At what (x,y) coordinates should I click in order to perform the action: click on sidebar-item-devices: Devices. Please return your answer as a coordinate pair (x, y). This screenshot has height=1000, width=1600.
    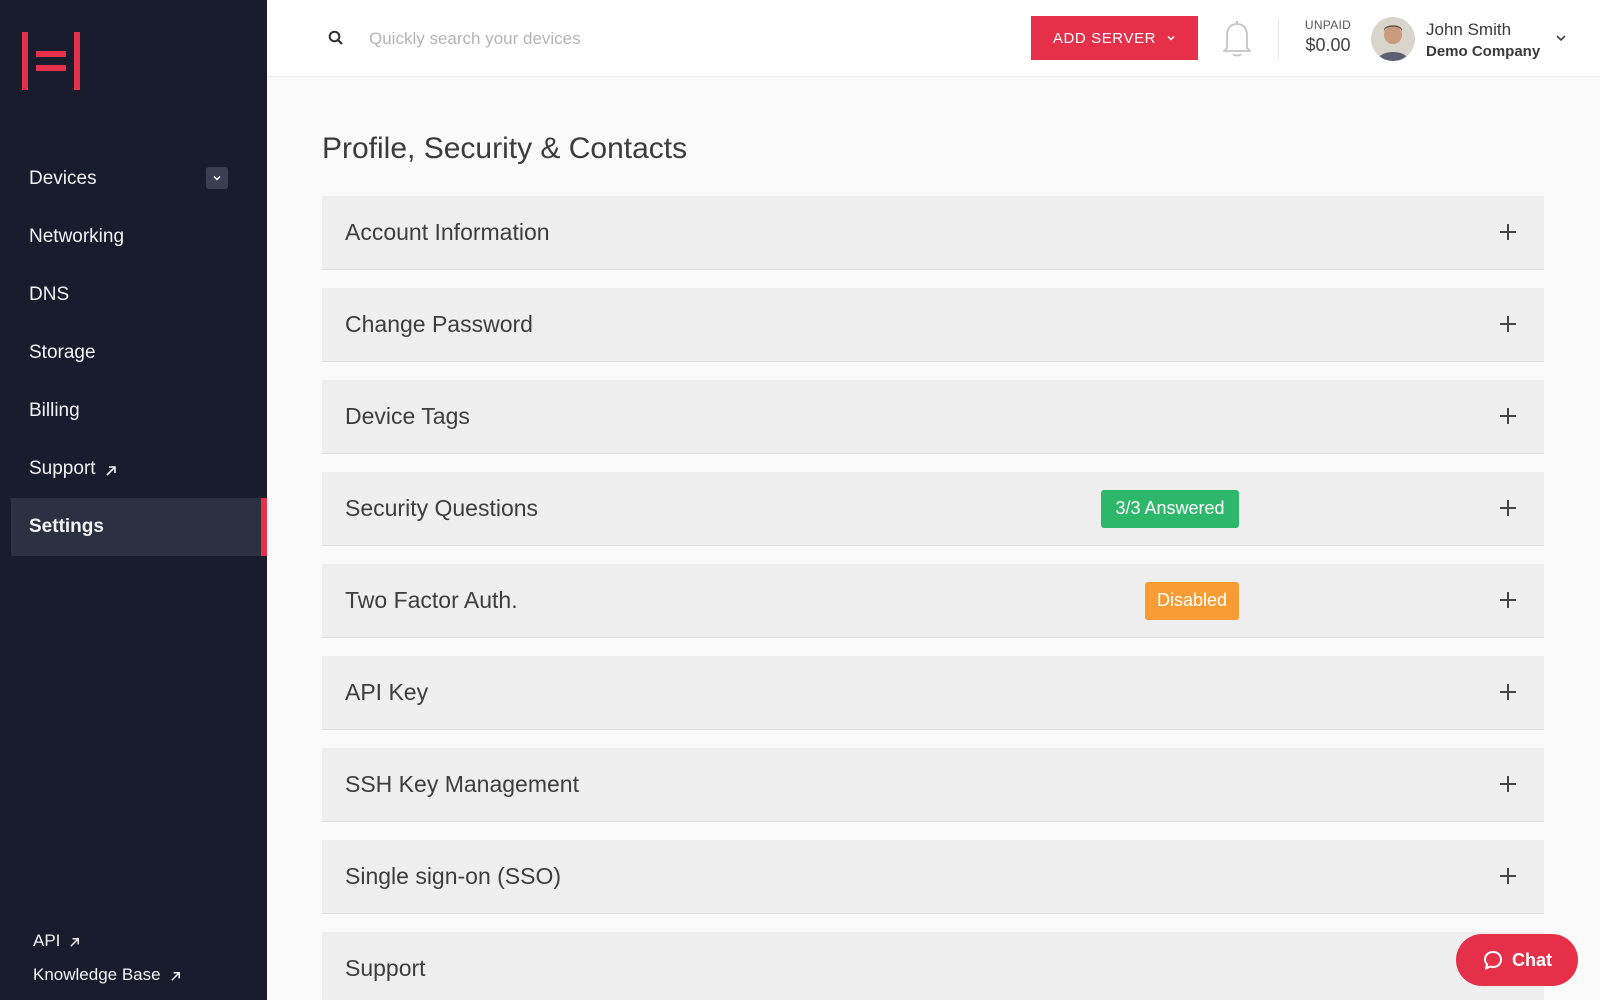
    Looking at the image, I should click on (139, 179).